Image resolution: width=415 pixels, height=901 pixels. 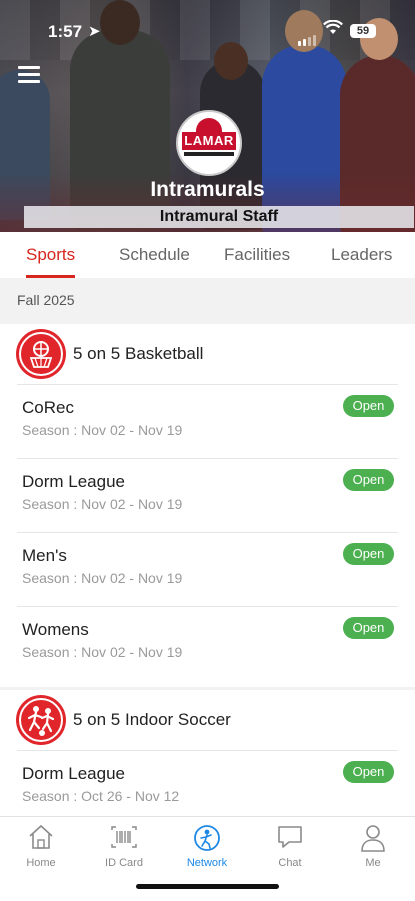 What do you see at coordinates (55, 629) in the screenshot?
I see `league-name: Womens` at bounding box center [55, 629].